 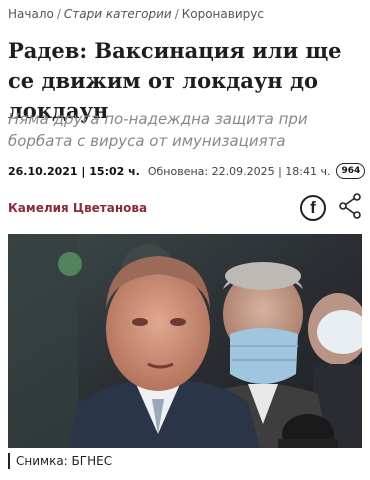 What do you see at coordinates (331, 208) in the screenshot?
I see `share-buttons: f` at bounding box center [331, 208].